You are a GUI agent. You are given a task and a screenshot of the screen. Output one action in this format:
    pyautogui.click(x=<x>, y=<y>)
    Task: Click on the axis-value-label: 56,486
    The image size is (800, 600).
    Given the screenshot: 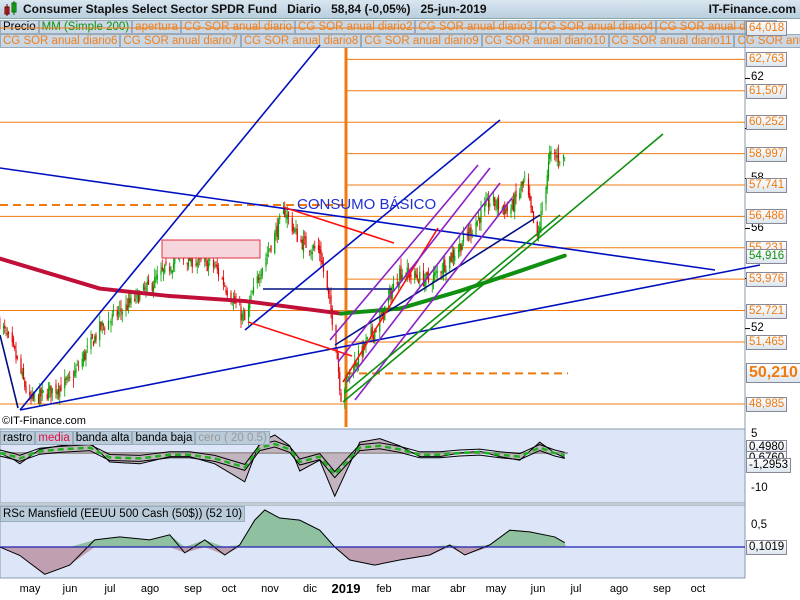 What is the action you would take?
    pyautogui.click(x=767, y=217)
    